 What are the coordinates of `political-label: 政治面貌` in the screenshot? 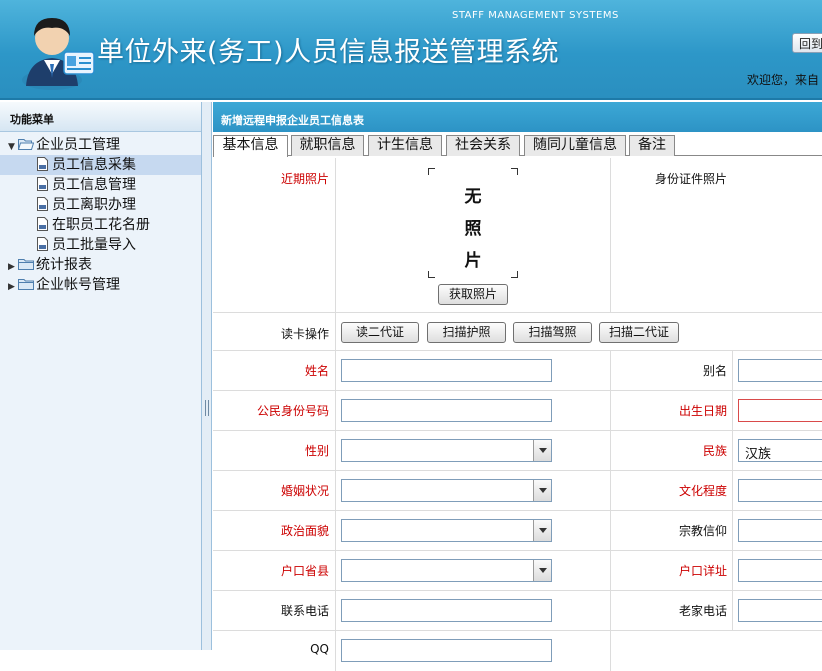 It's located at (304, 531).